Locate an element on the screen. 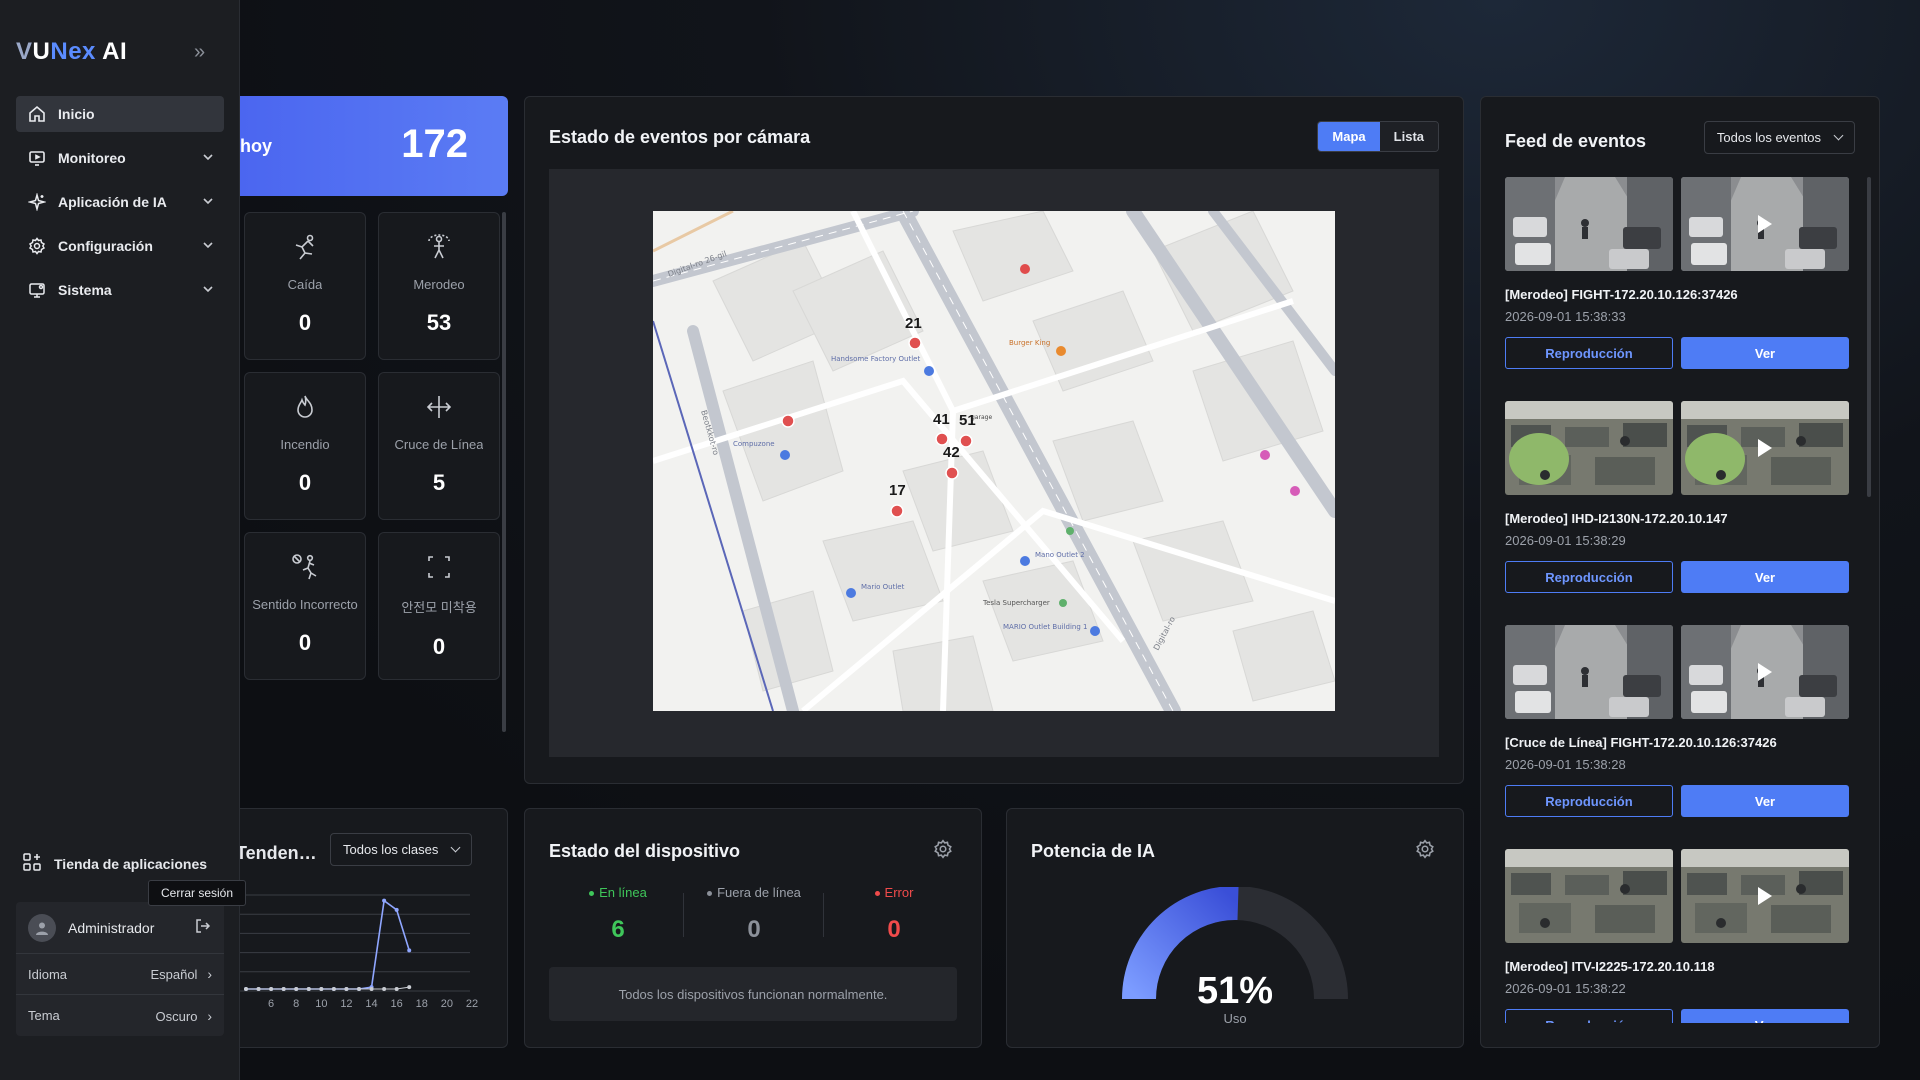  marker-label: 51 is located at coordinates (967, 420).